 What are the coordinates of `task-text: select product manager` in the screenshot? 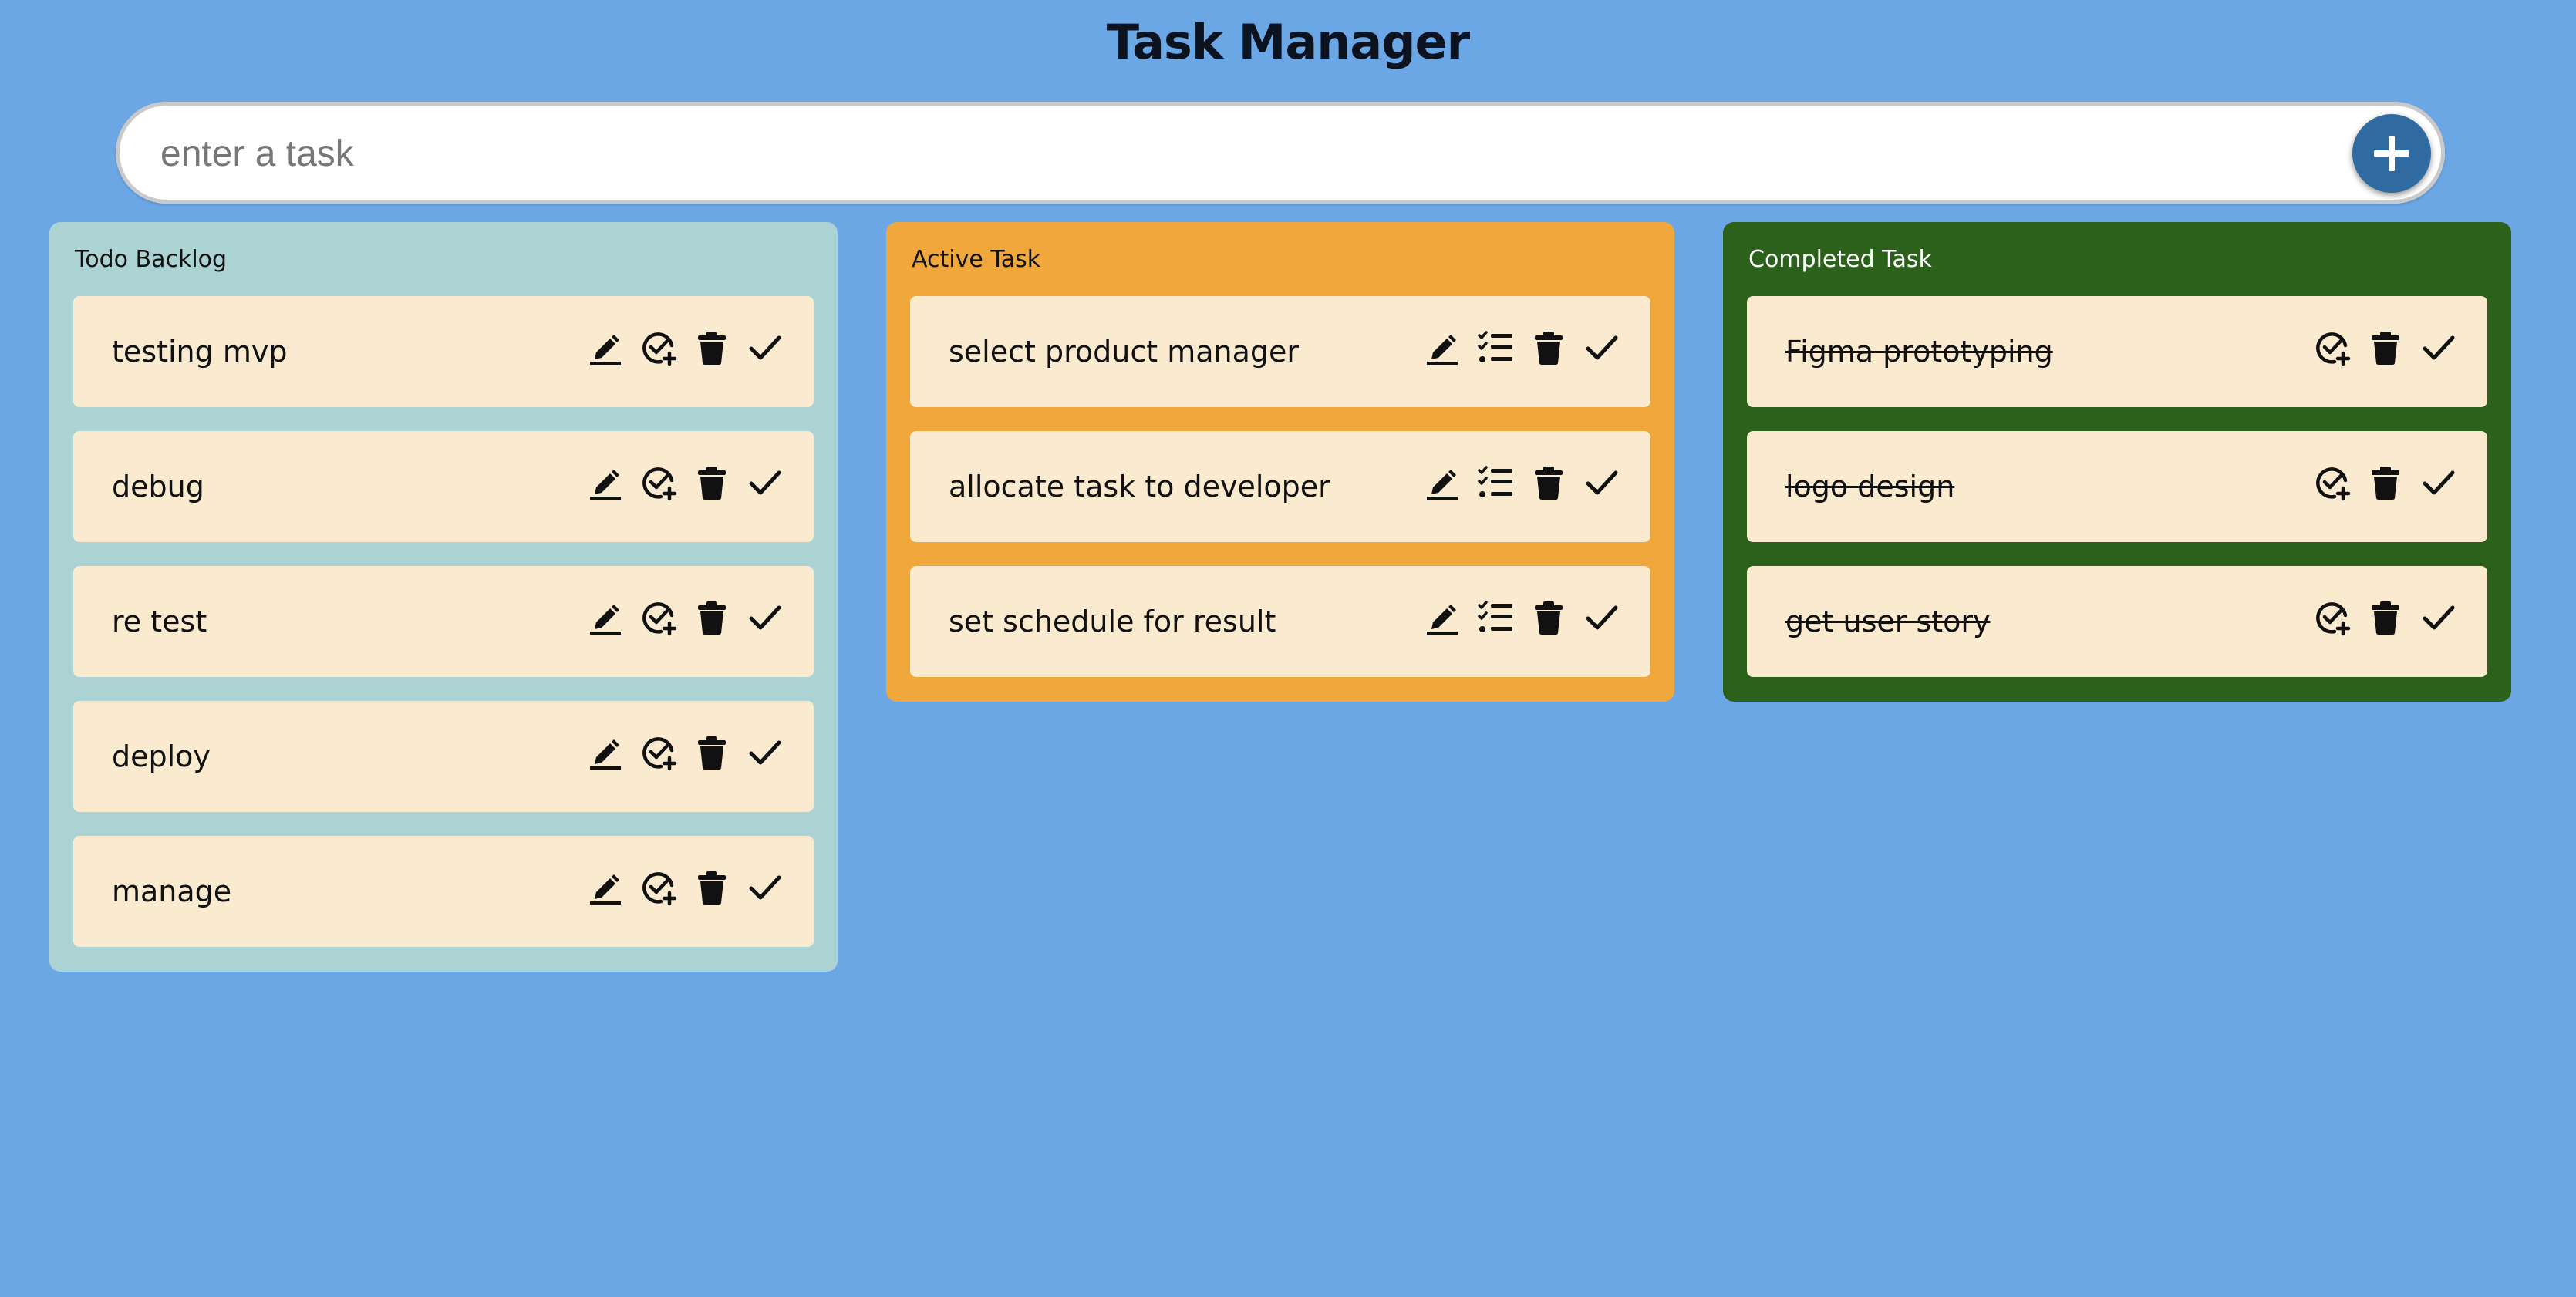 It's located at (1124, 352).